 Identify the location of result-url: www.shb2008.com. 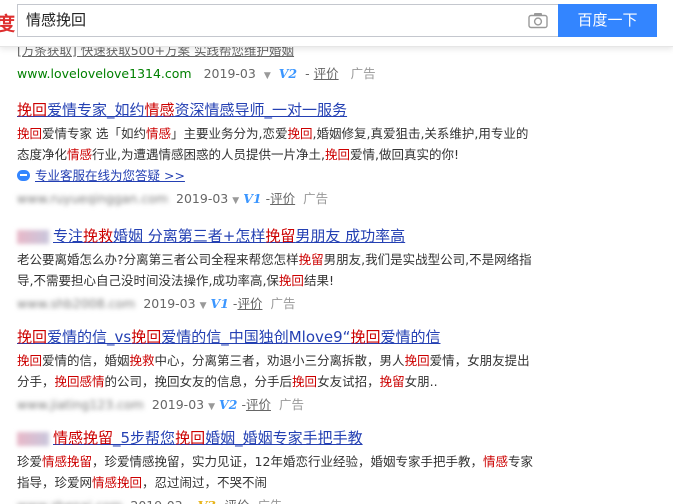
(76, 304).